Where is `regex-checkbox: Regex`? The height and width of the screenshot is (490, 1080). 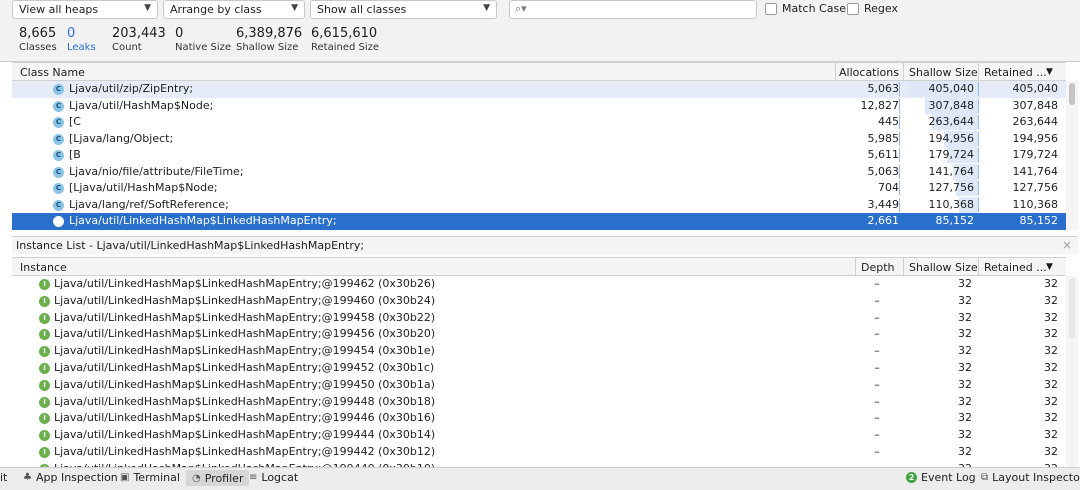
regex-checkbox: Regex is located at coordinates (872, 8).